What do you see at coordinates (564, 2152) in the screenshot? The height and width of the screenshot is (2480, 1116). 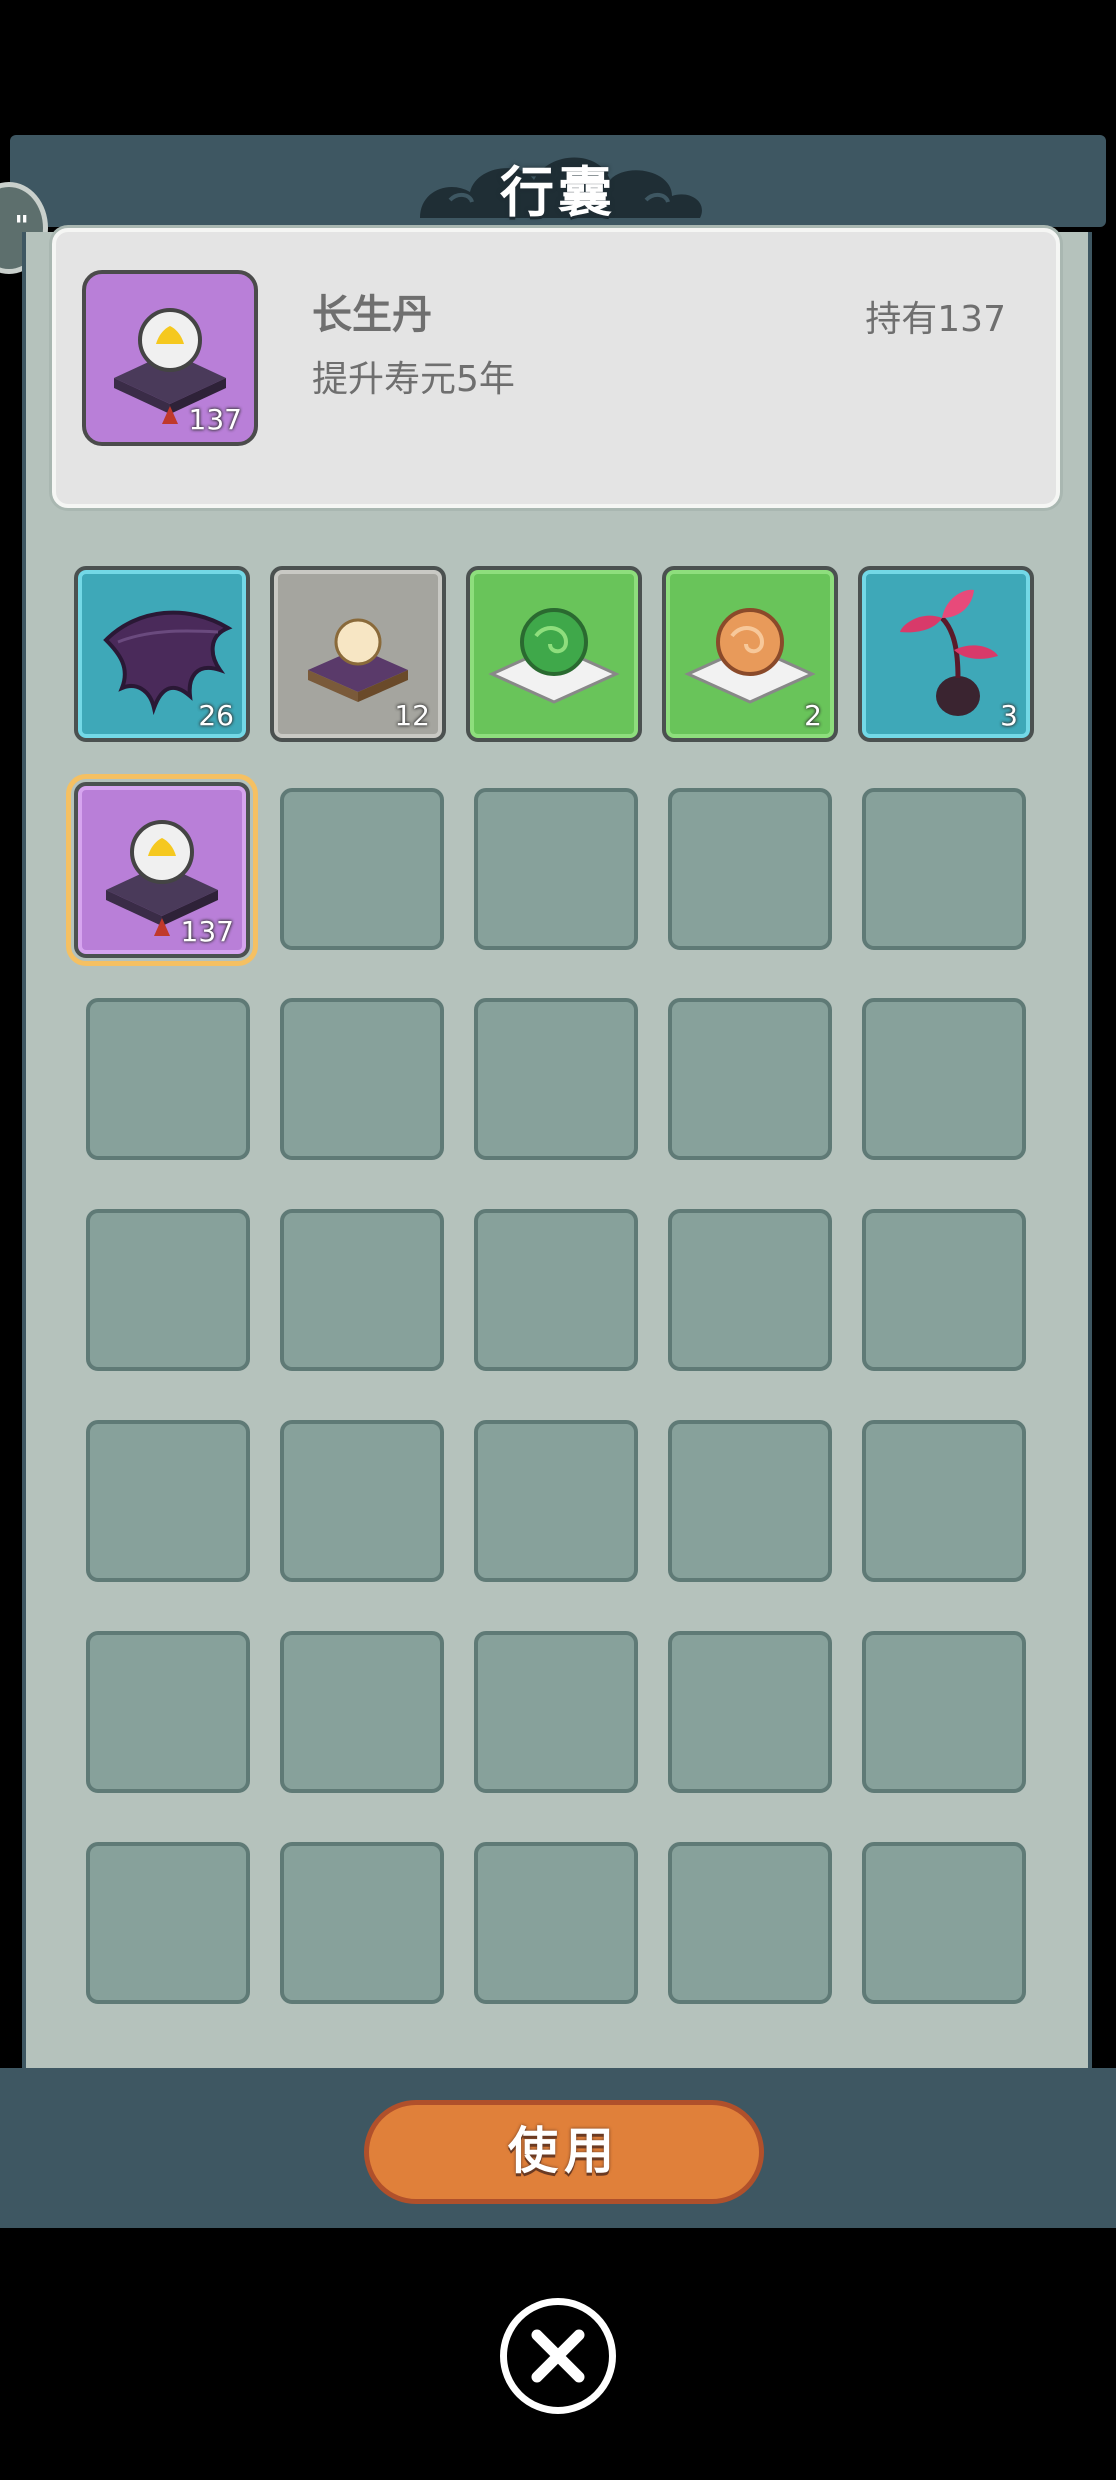 I see `use-button: 使用` at bounding box center [564, 2152].